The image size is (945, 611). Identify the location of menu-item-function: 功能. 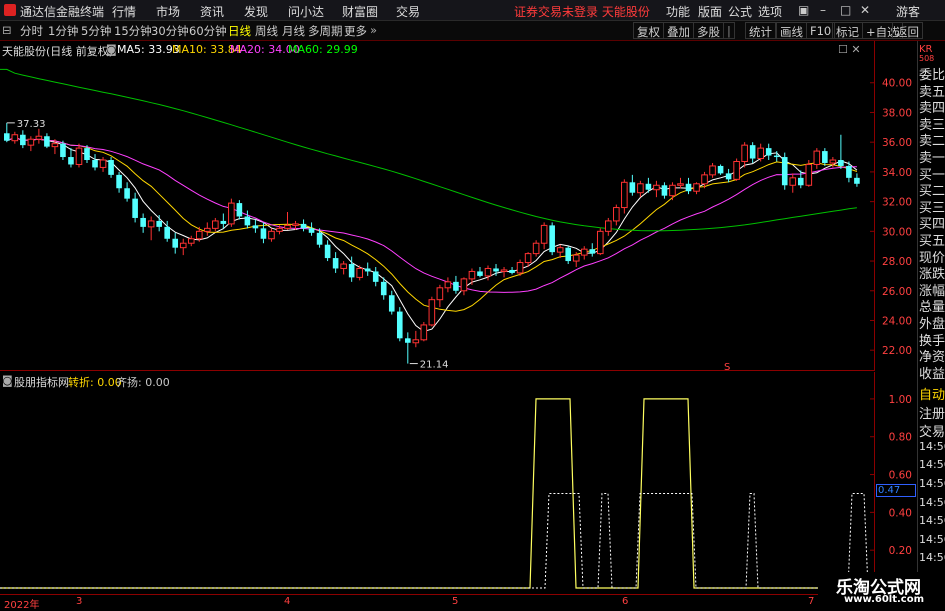
(678, 11).